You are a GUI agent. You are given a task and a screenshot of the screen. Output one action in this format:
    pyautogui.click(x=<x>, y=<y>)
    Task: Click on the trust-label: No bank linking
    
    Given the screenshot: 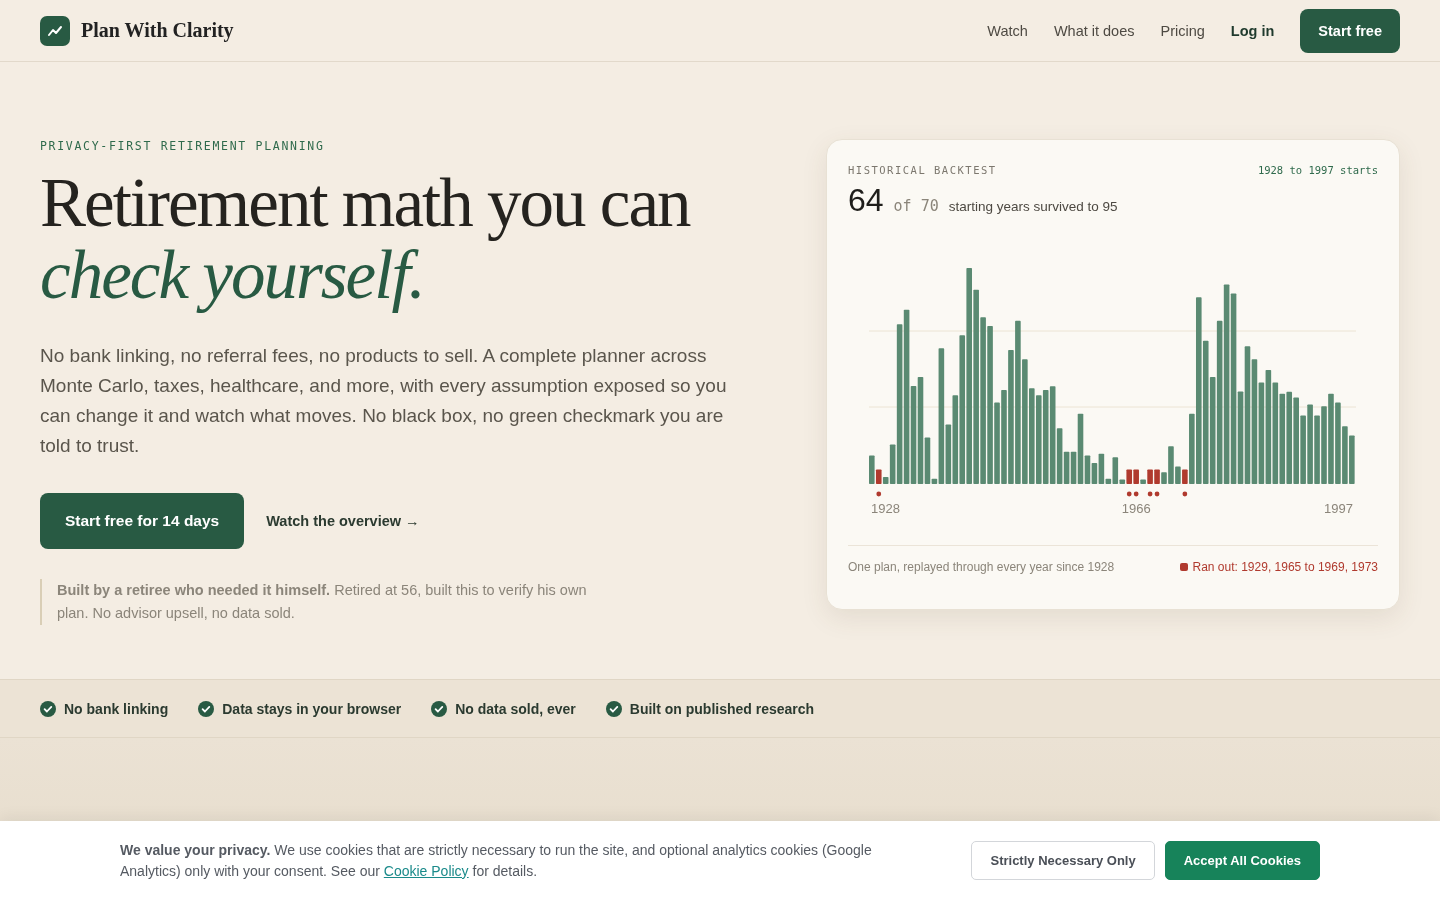 What is the action you would take?
    pyautogui.click(x=116, y=708)
    